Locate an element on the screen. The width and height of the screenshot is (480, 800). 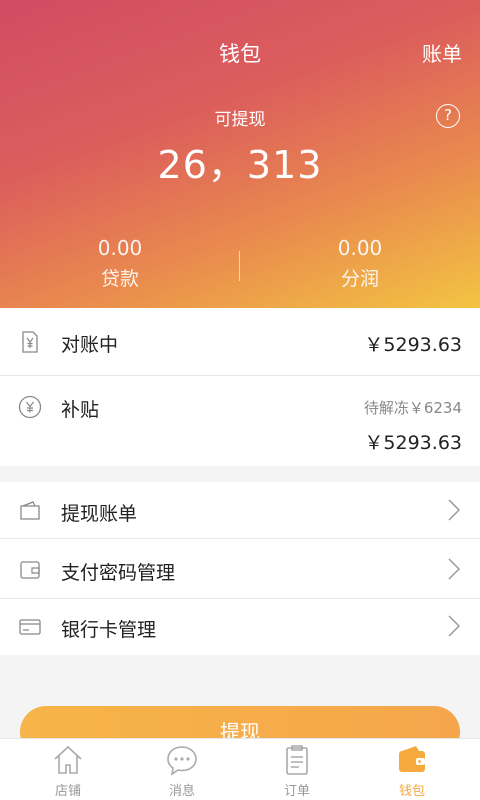
available-amount: 26，313 is located at coordinates (240, 165).